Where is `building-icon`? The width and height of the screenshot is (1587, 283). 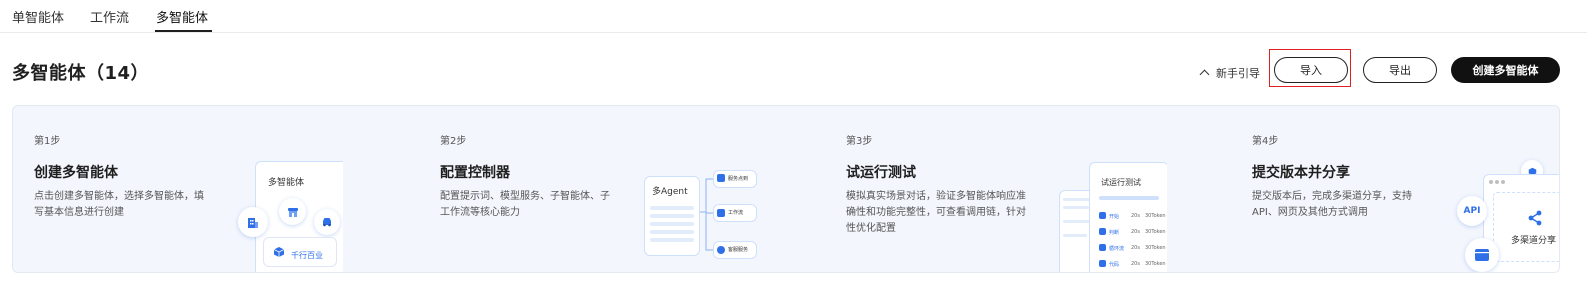
building-icon is located at coordinates (253, 222).